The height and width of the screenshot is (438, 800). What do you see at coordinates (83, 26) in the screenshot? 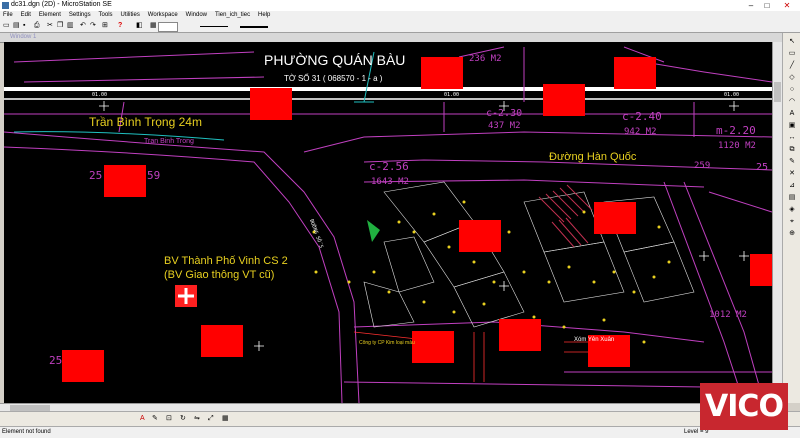
I see `undo-icon: ↶` at bounding box center [83, 26].